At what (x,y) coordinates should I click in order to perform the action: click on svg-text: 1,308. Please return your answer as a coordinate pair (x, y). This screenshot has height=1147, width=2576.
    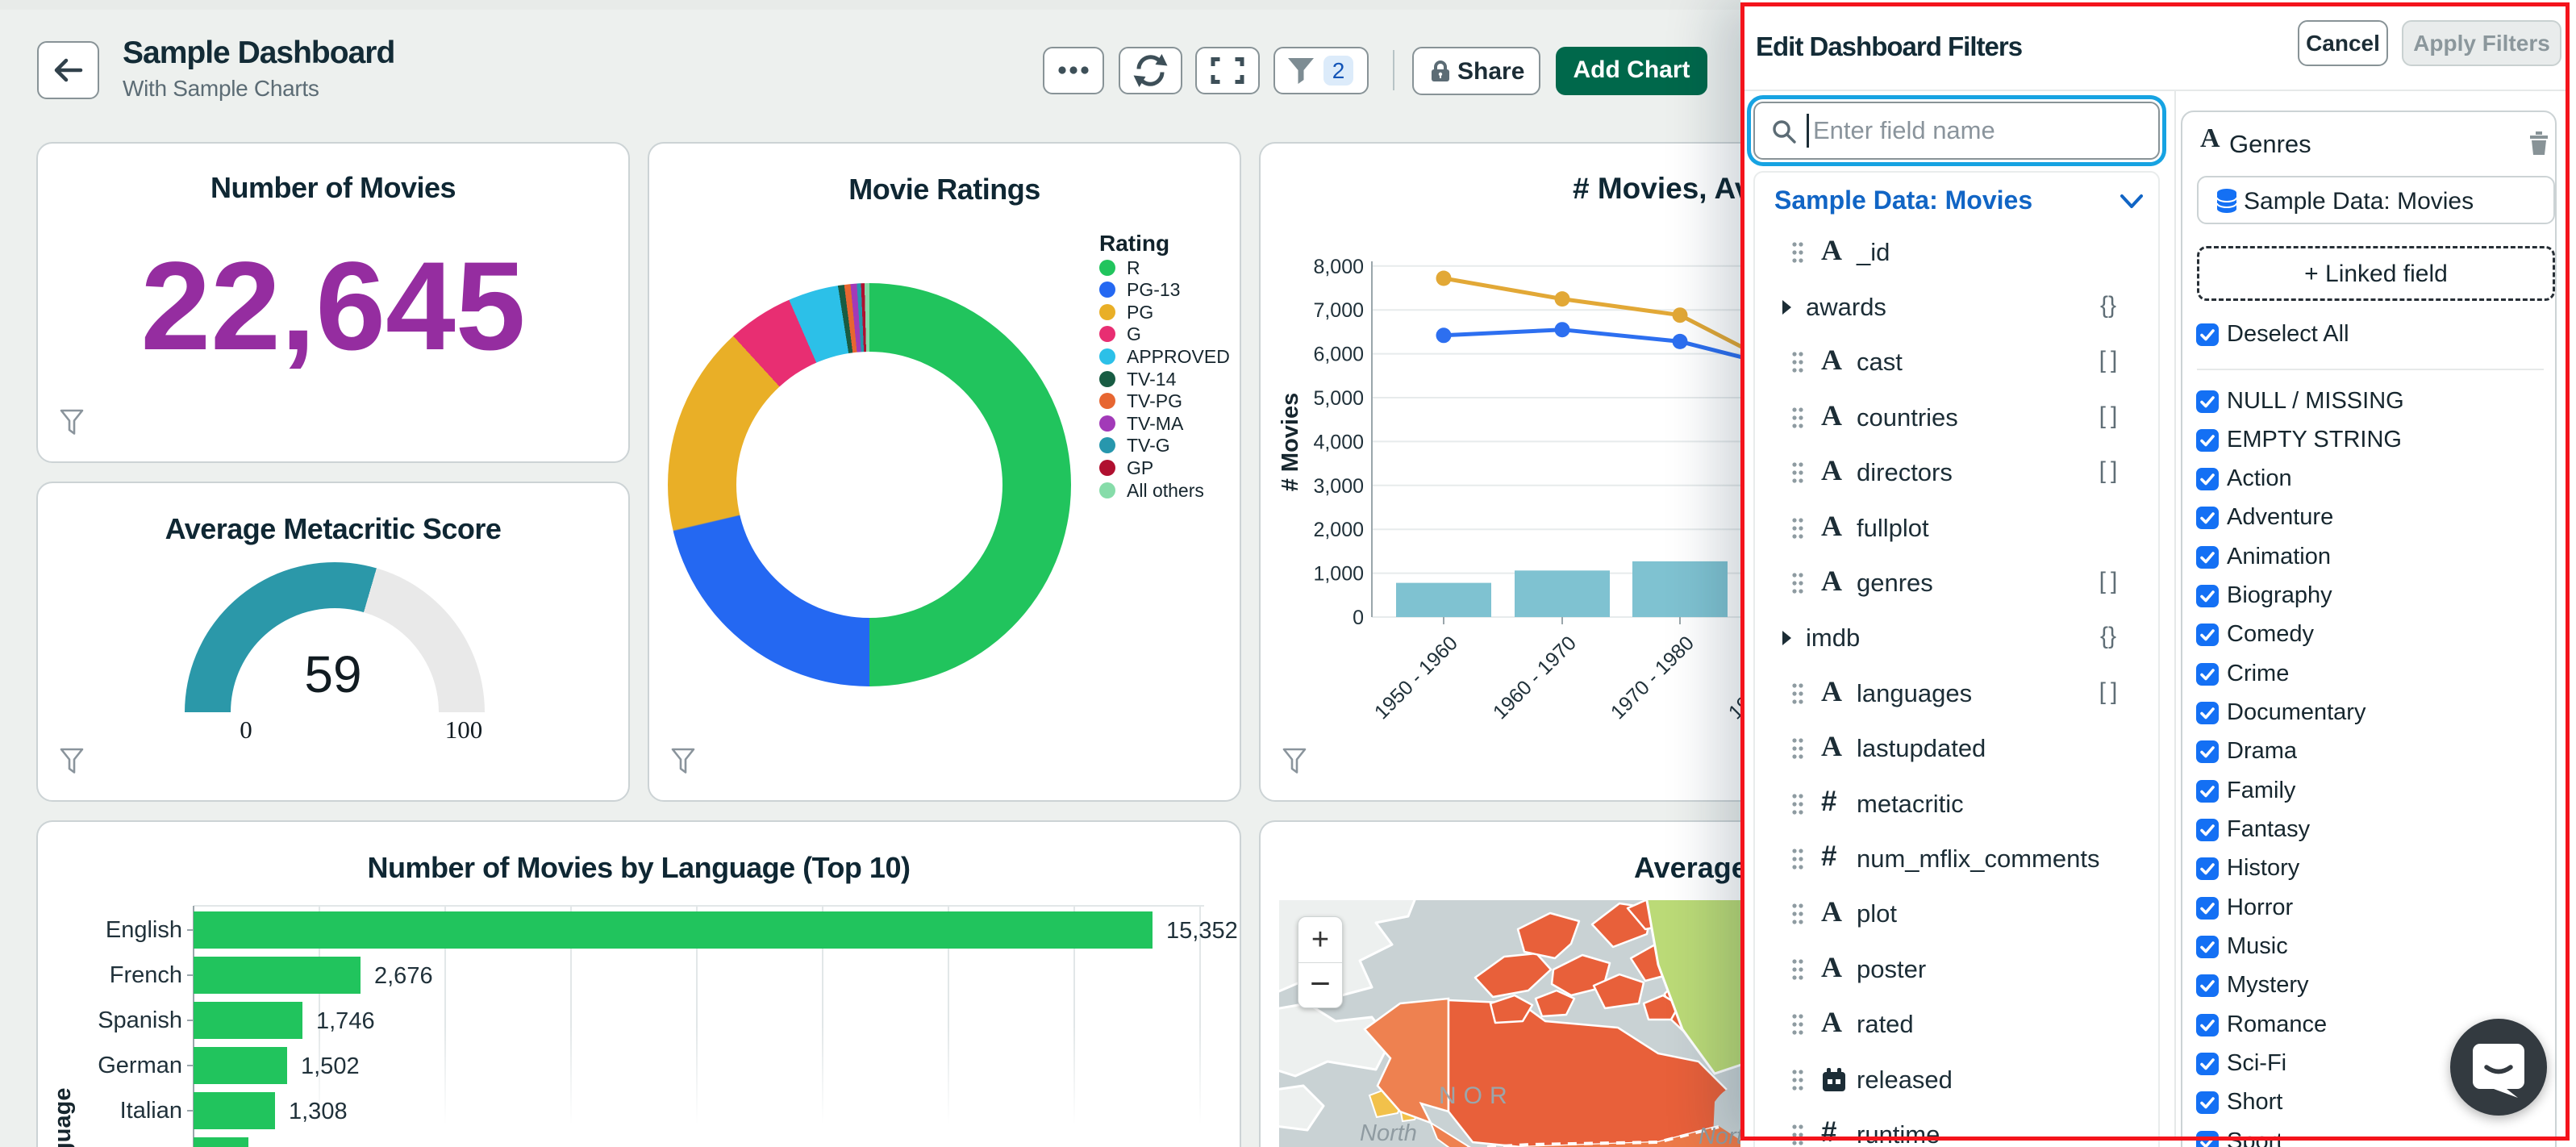
    Looking at the image, I should click on (318, 1111).